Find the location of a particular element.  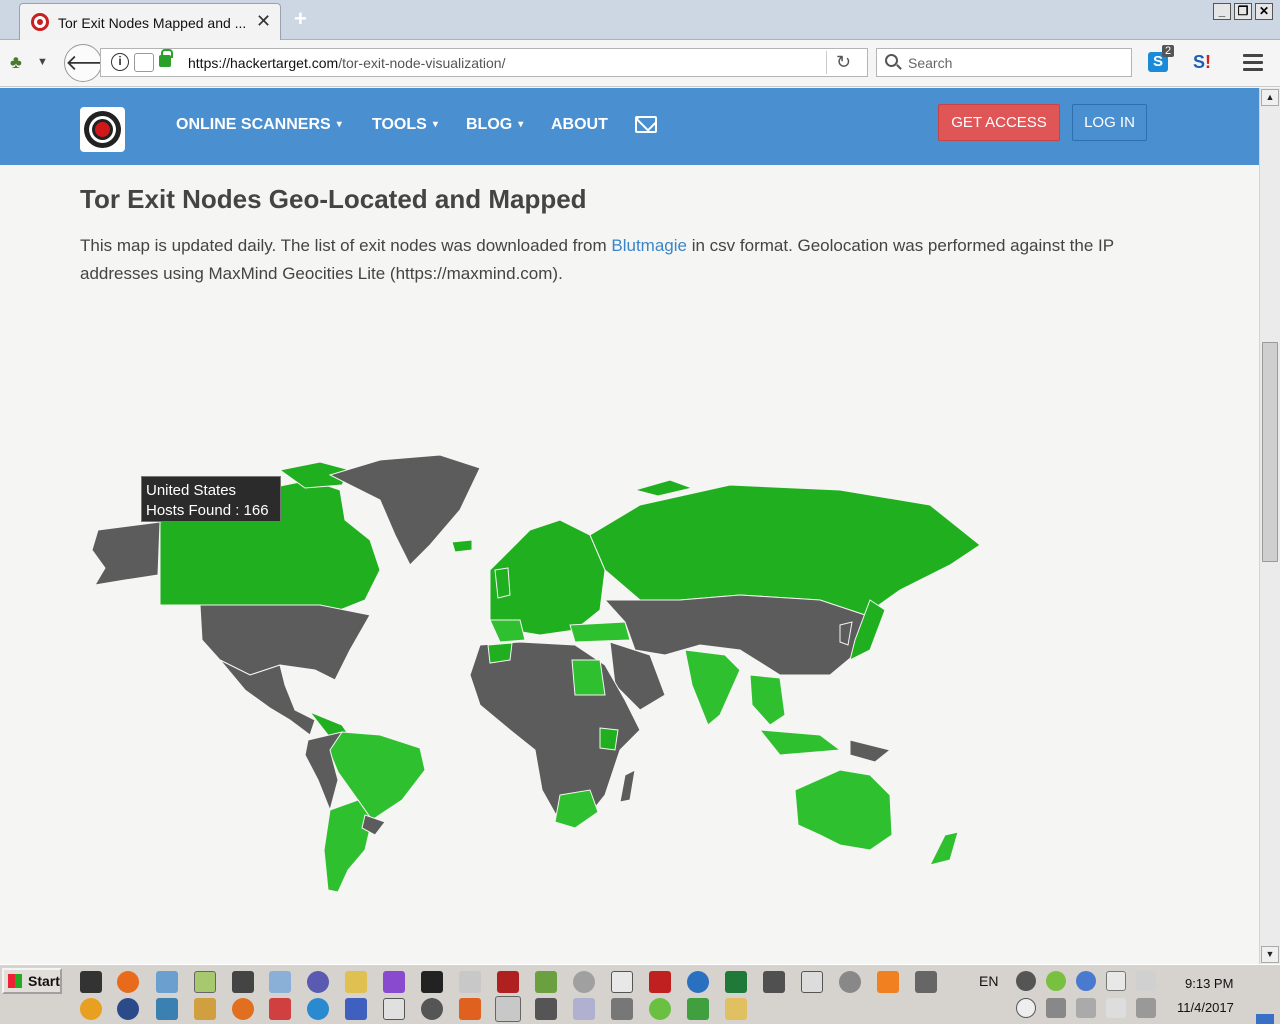

headphones-icon is located at coordinates (91, 1009).